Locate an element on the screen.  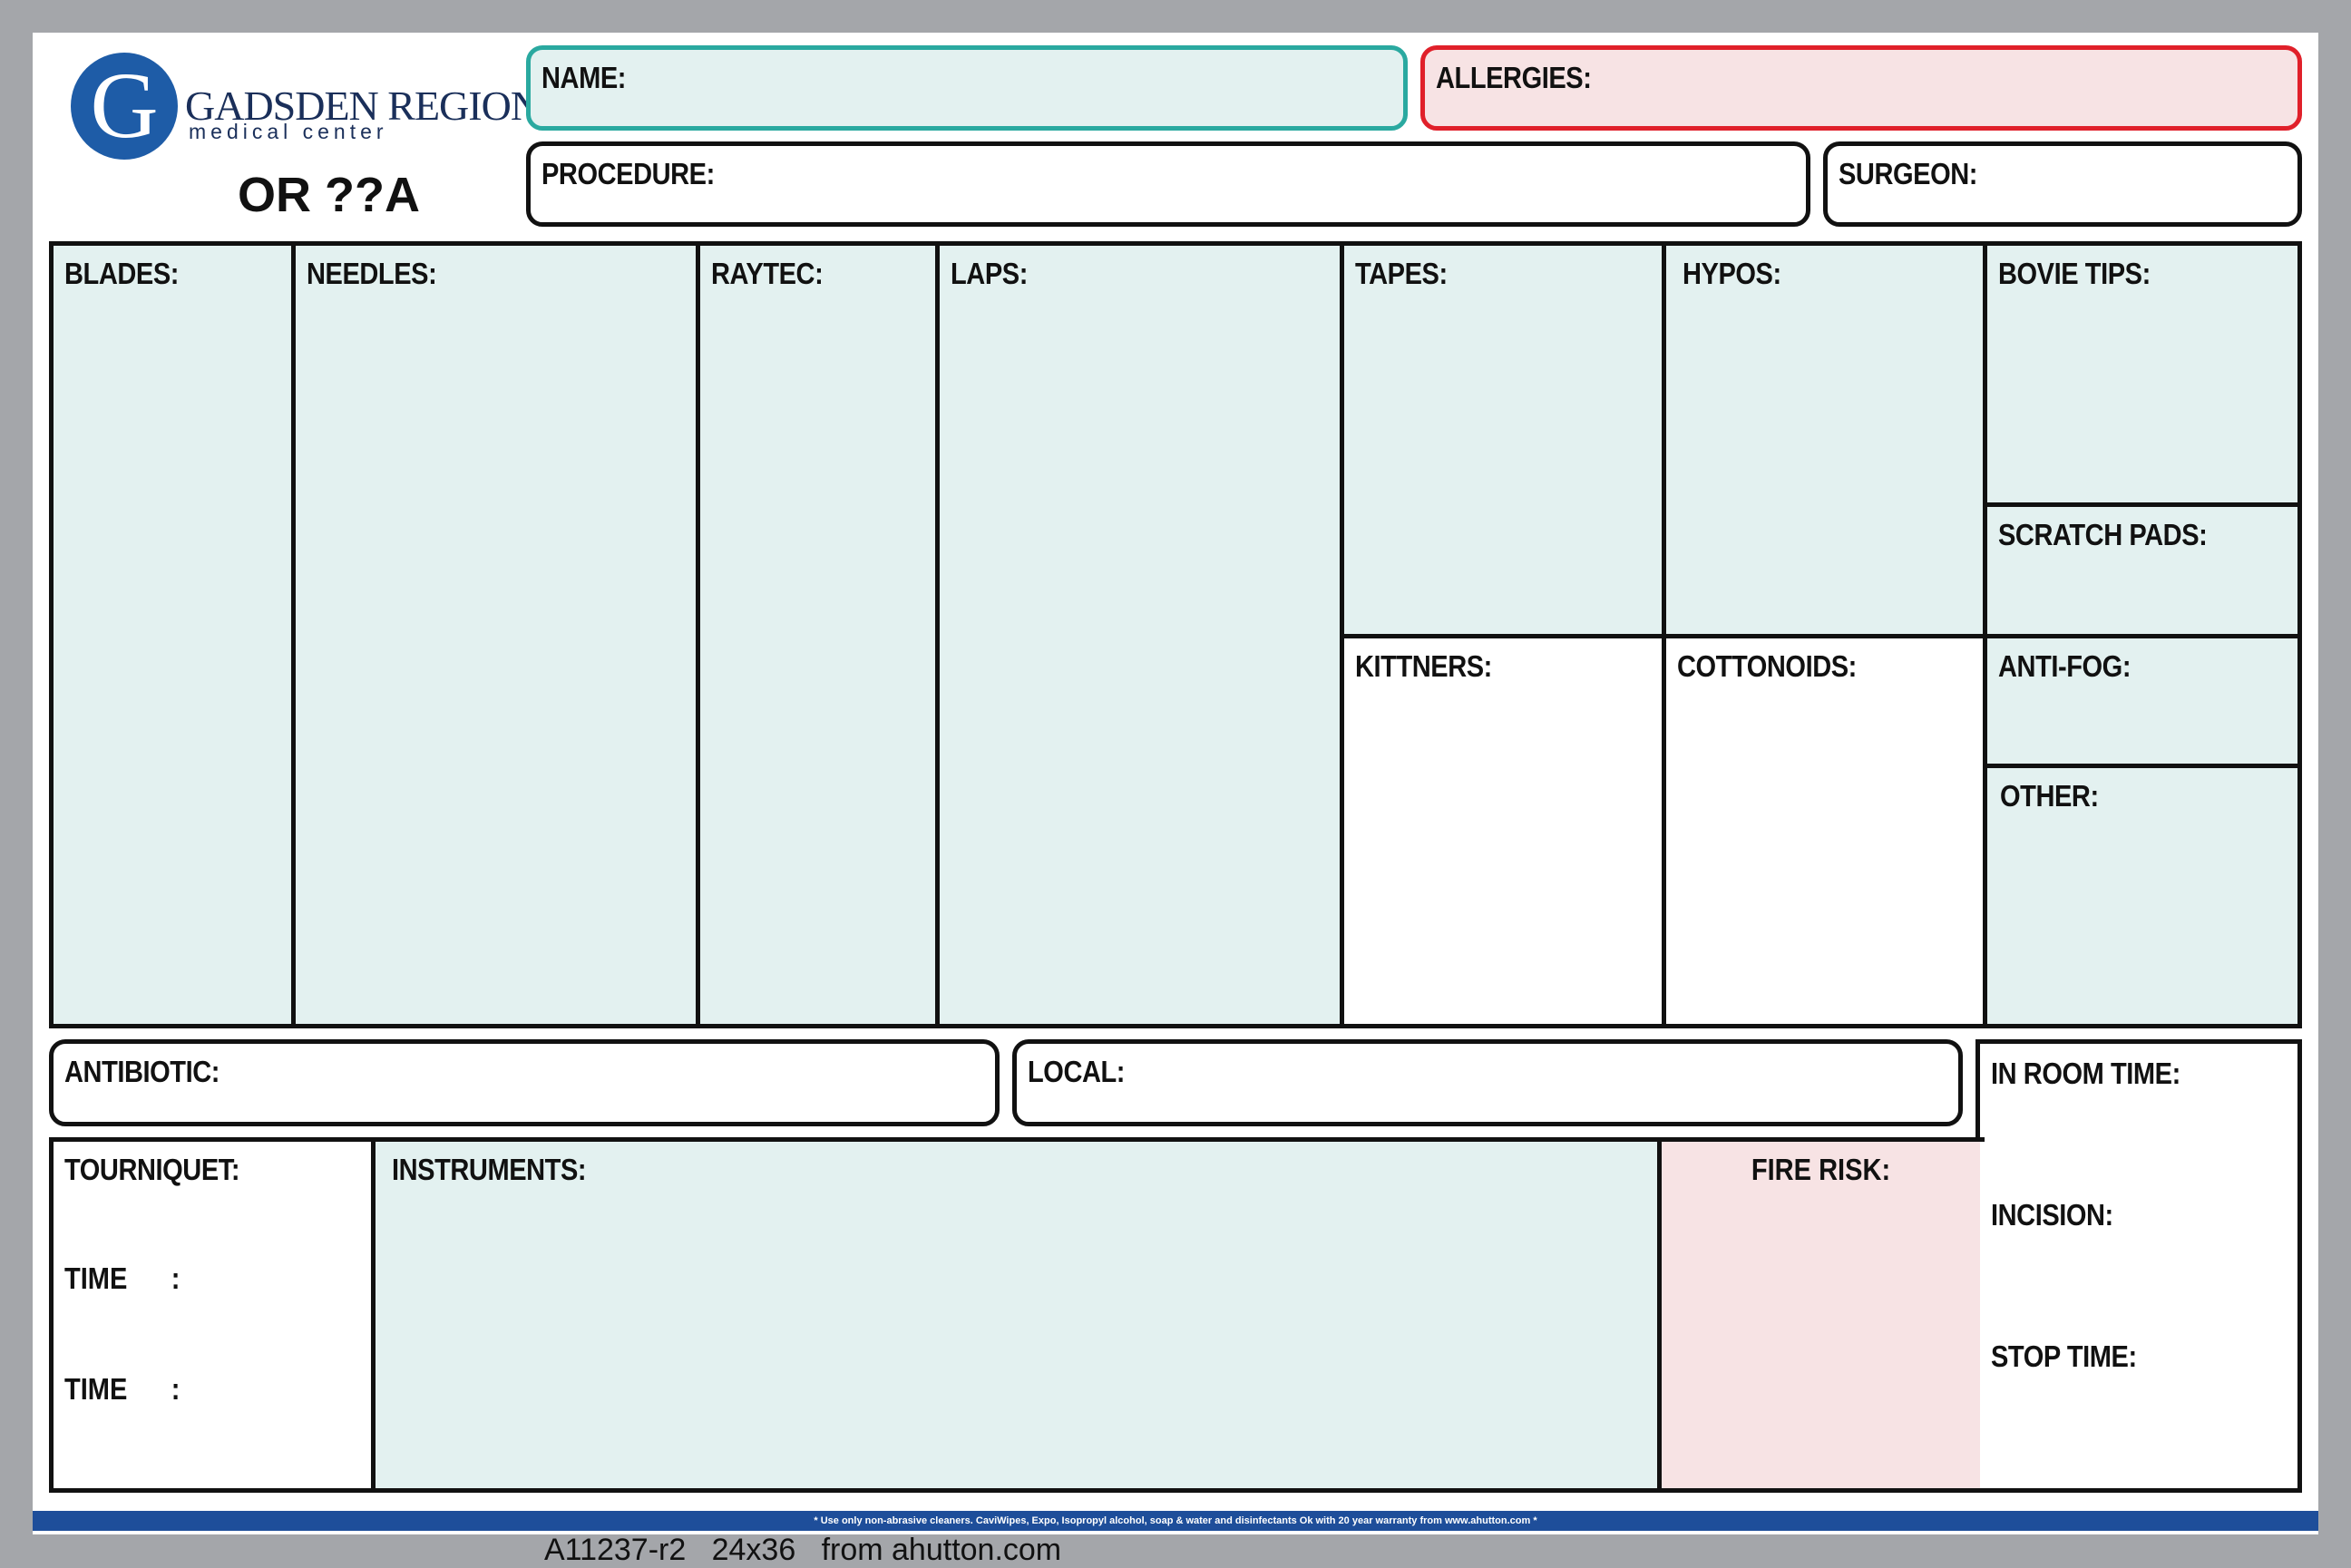
allergies-label: ALLERGIES: is located at coordinates (1514, 77).